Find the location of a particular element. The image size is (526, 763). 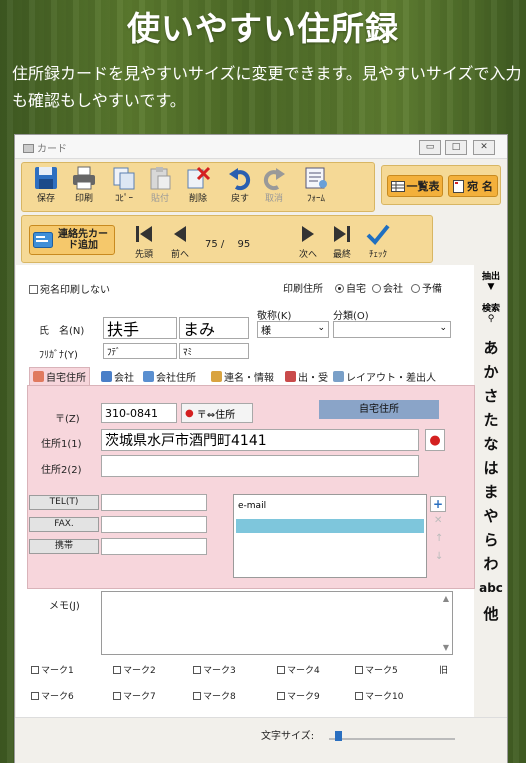

cancel-button: 取消 is located at coordinates (274, 184).